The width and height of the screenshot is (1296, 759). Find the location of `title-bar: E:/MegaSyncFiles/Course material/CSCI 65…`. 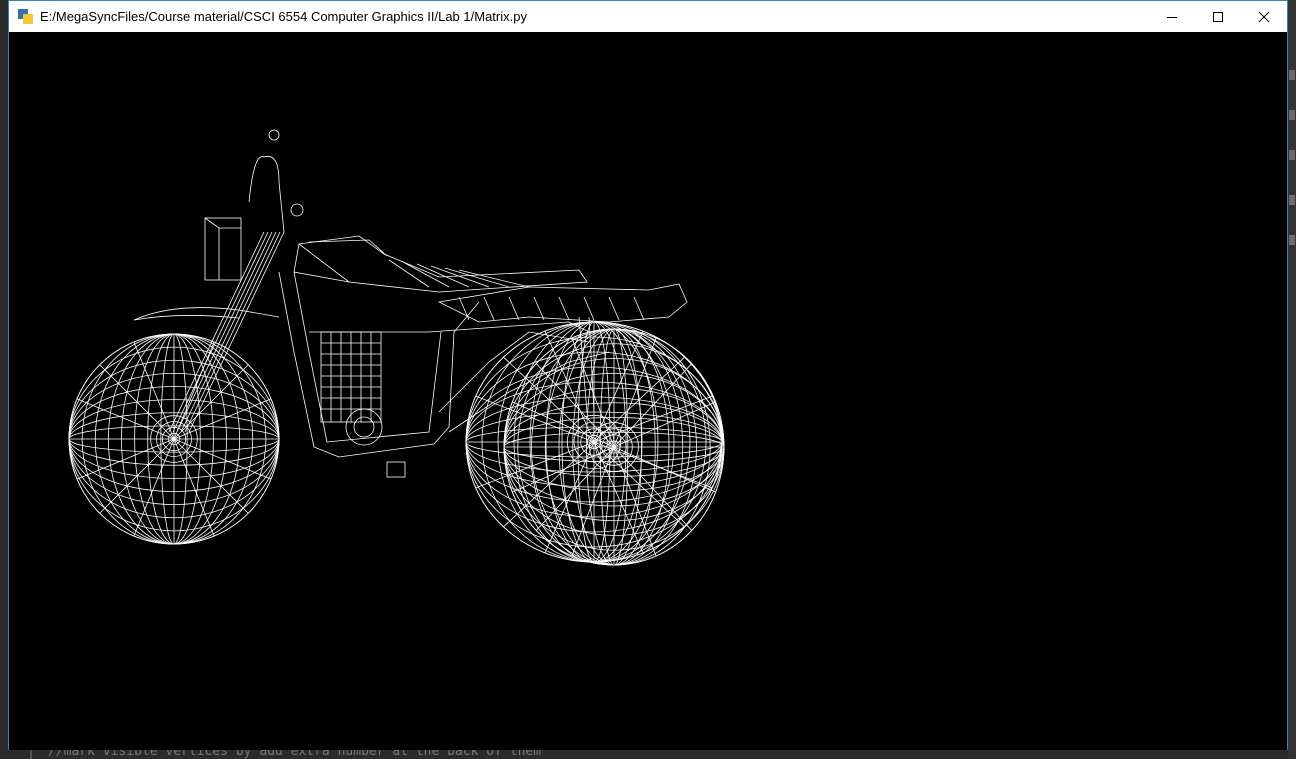

title-bar: E:/MegaSyncFiles/Course material/CSCI 65… is located at coordinates (648, 16).